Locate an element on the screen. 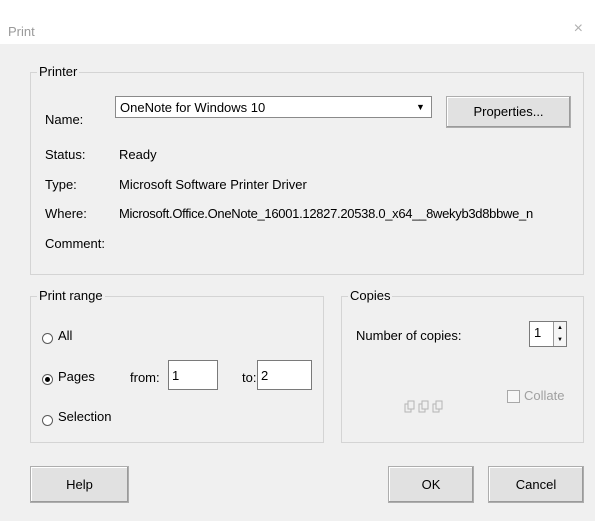  spin-up-icon: ▲ is located at coordinates (559, 328).